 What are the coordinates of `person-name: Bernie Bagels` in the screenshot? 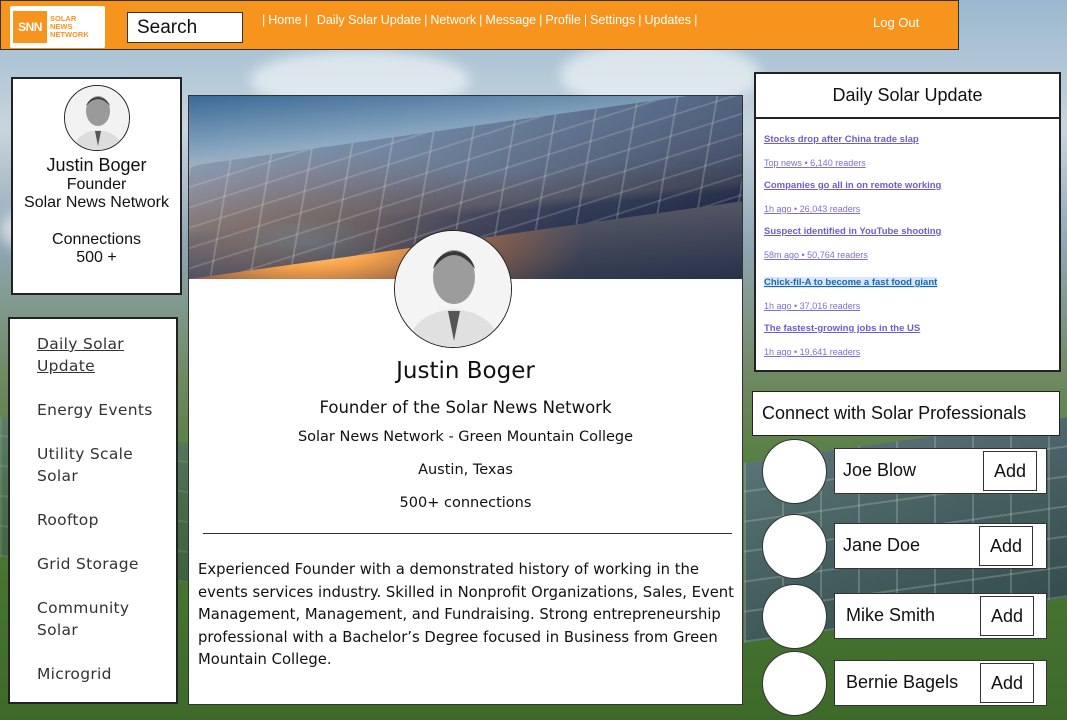 It's located at (902, 682).